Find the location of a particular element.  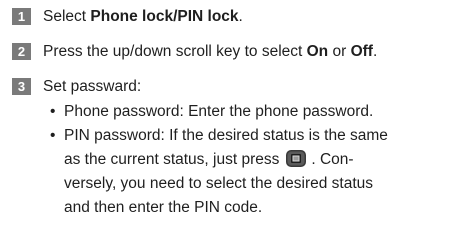

step-2-suffix: . is located at coordinates (375, 51).